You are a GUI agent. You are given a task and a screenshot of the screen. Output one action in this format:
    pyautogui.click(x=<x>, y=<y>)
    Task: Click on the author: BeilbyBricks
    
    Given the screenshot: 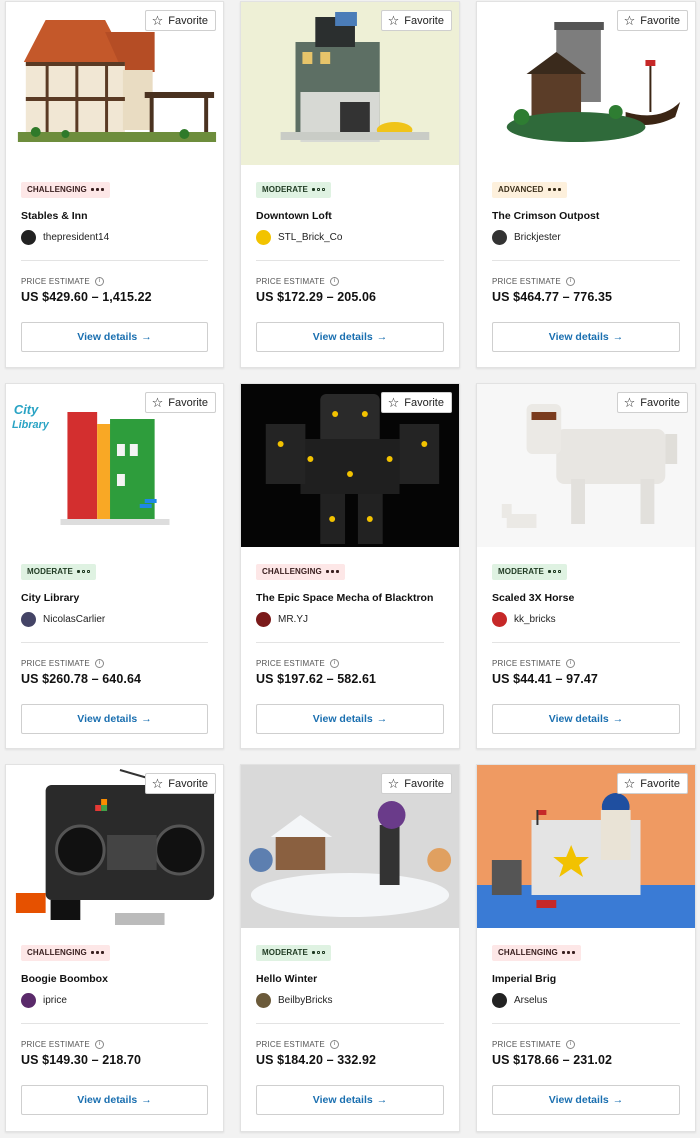 What is the action you would take?
    pyautogui.click(x=350, y=1000)
    